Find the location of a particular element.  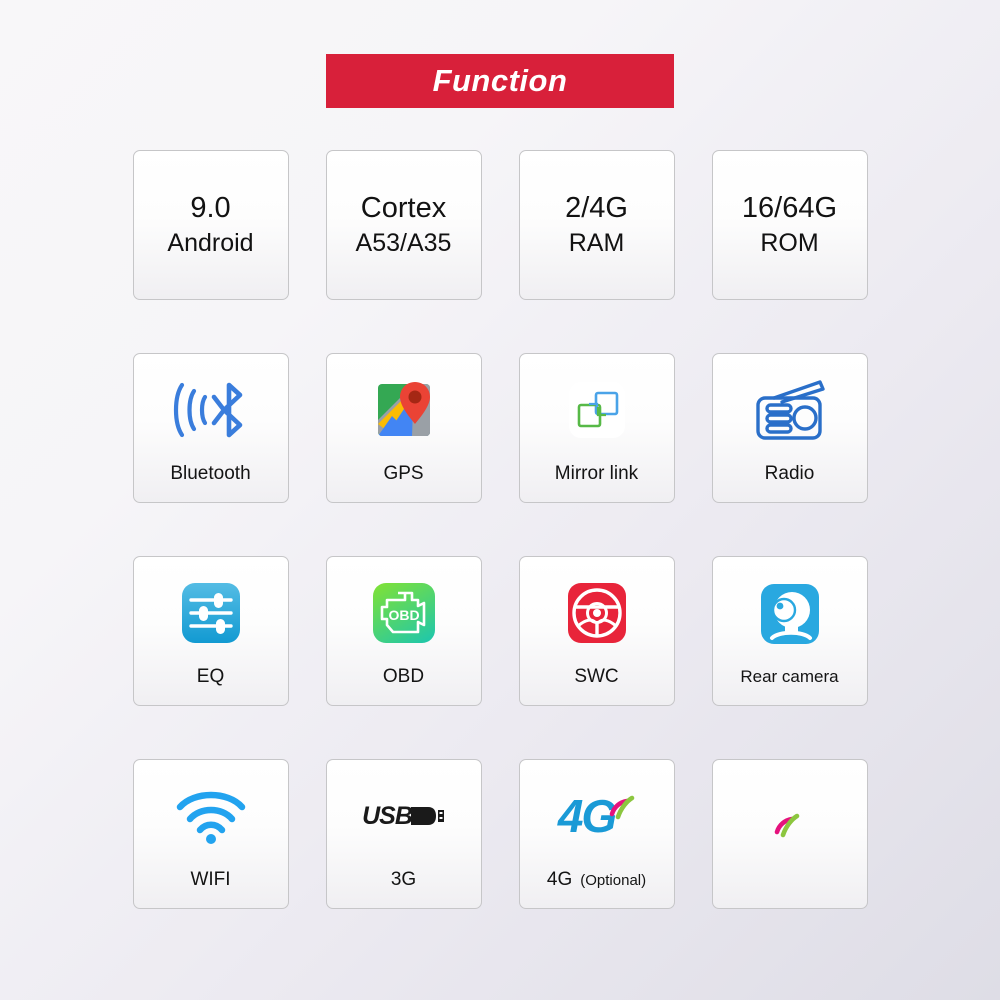

card-gps: GPS is located at coordinates (403, 428).